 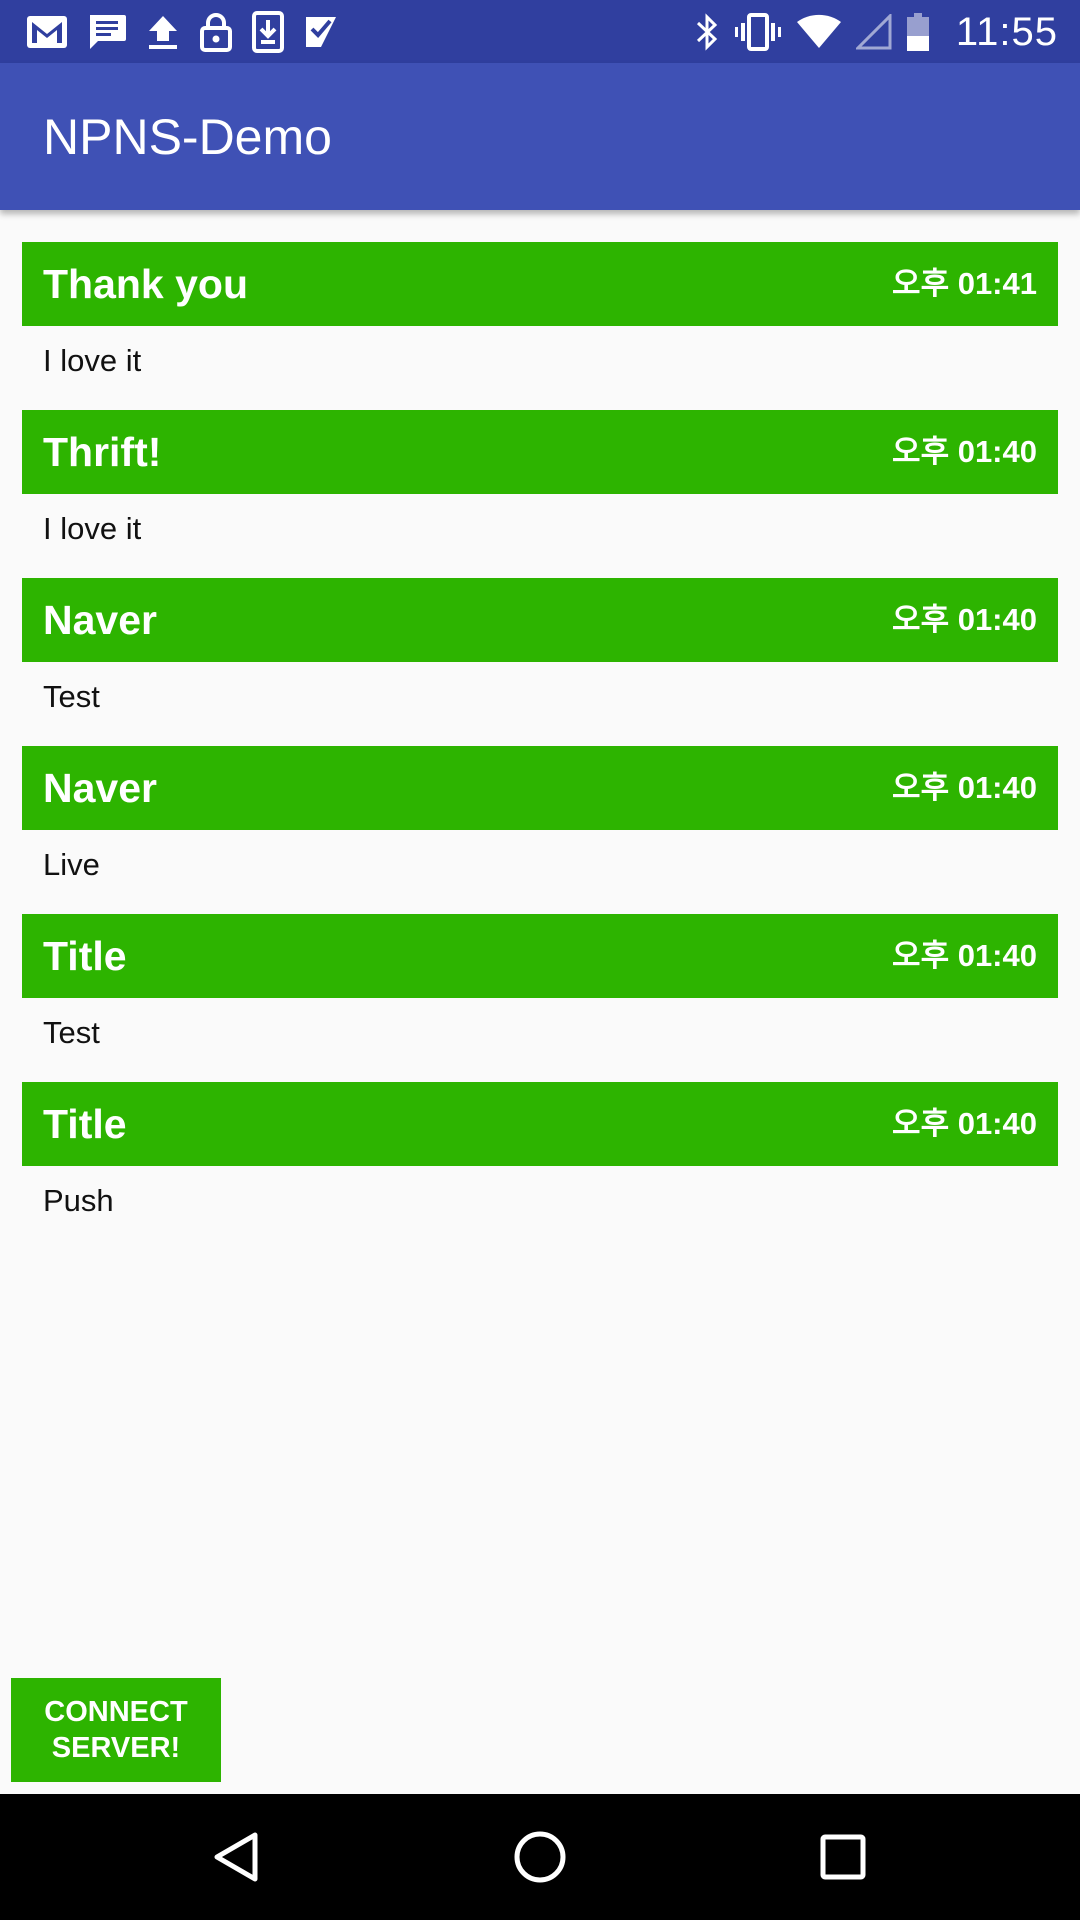 What do you see at coordinates (964, 283) in the screenshot?
I see `message-time: 오후 01:41` at bounding box center [964, 283].